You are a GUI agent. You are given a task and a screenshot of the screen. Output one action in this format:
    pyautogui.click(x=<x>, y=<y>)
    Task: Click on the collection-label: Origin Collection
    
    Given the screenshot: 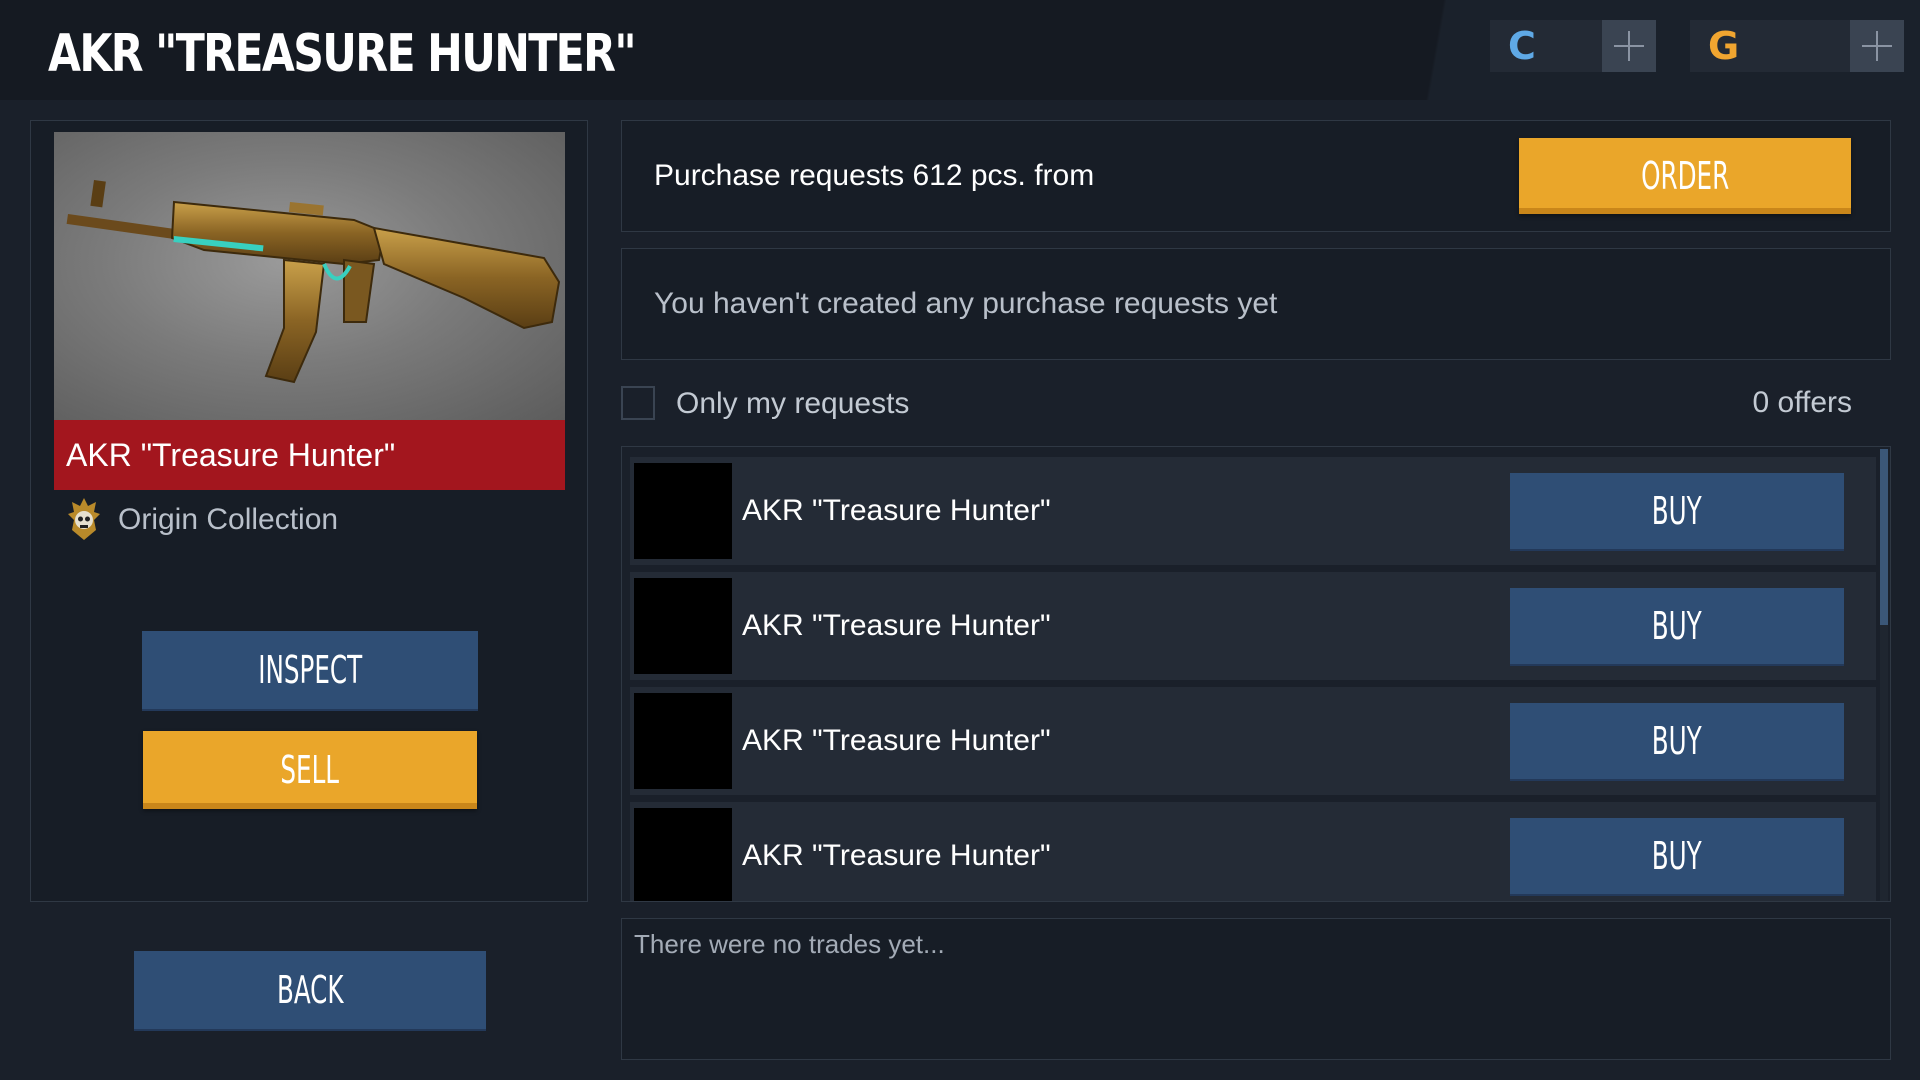 What is the action you would take?
    pyautogui.click(x=228, y=519)
    